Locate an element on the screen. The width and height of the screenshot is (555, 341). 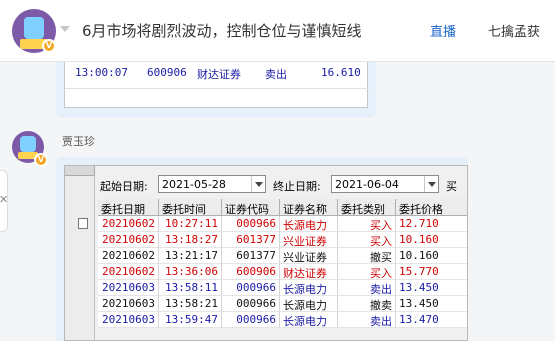
table-row: 20210603 13:59:47 000966 长源电力 卖出 13.470 is located at coordinates (282, 320).